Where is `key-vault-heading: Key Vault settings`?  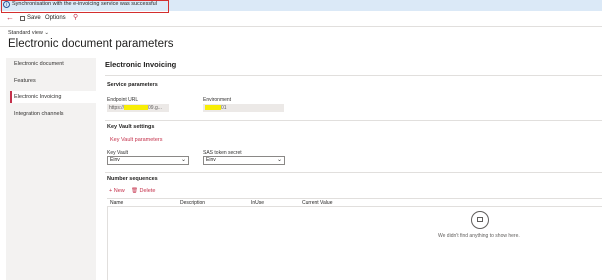 key-vault-heading: Key Vault settings is located at coordinates (131, 127).